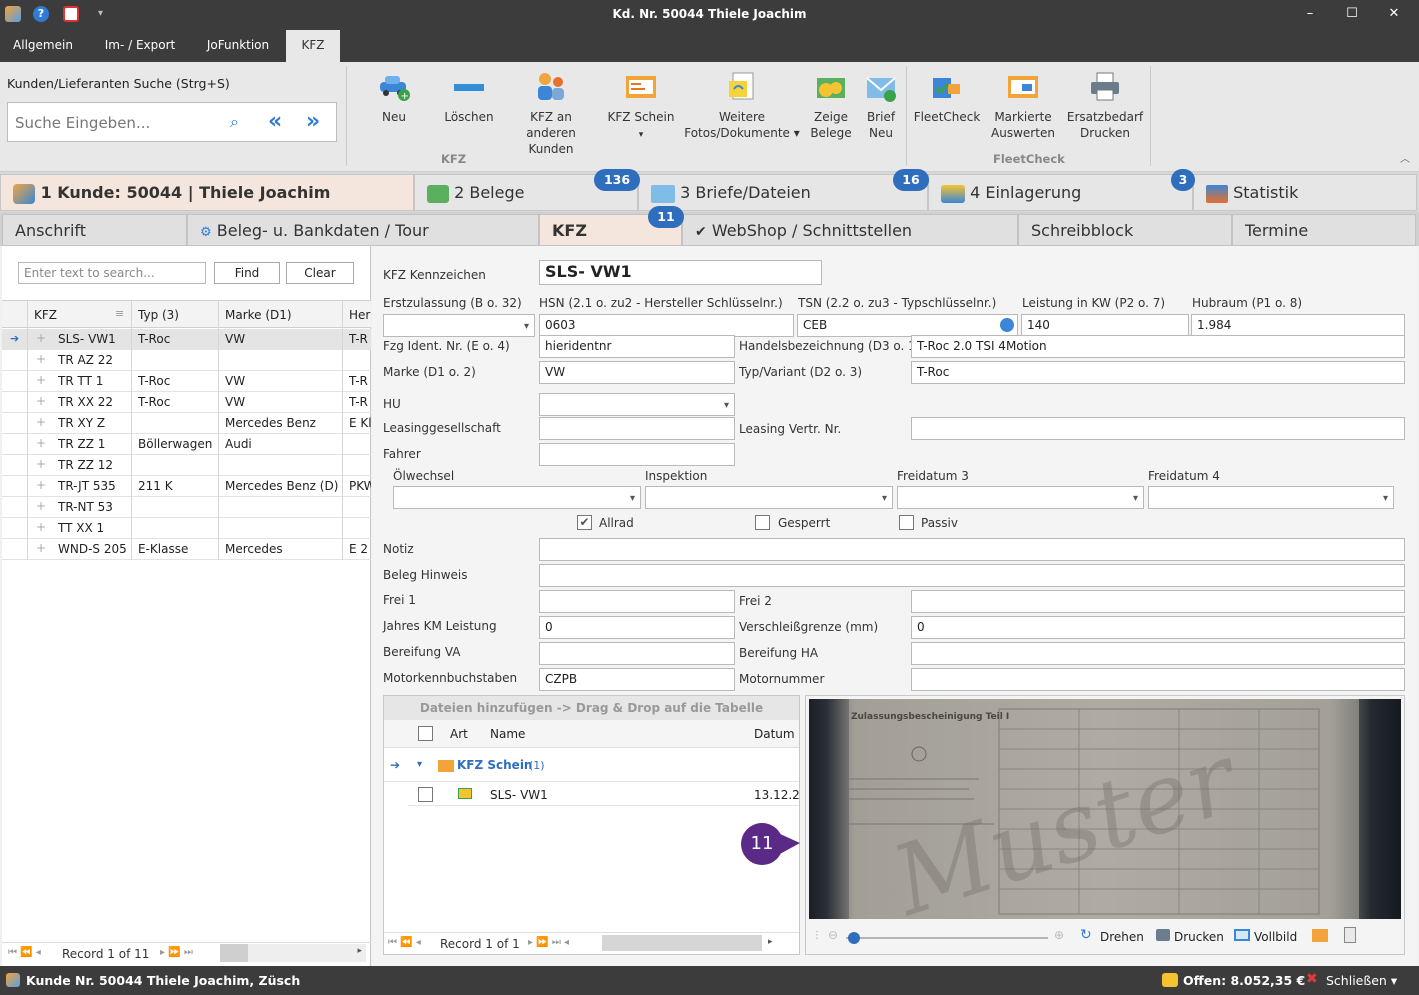 Image resolution: width=1419 pixels, height=995 pixels. What do you see at coordinates (94, 230) in the screenshot?
I see `tab-anschrift: Anschrift` at bounding box center [94, 230].